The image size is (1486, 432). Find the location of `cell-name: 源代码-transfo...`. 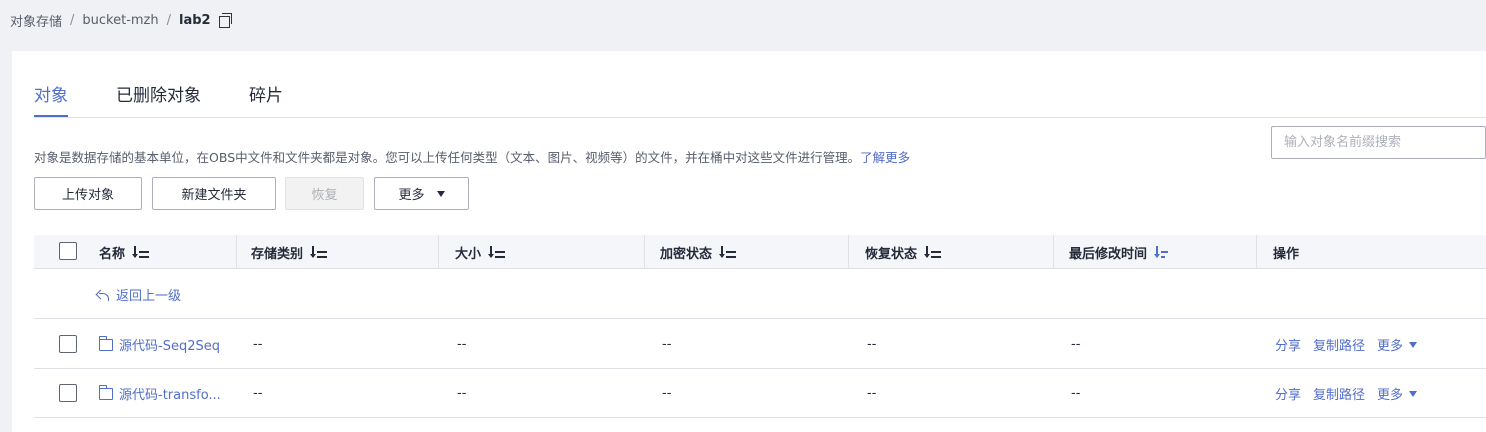

cell-name: 源代码-transfo... is located at coordinates (159, 393).